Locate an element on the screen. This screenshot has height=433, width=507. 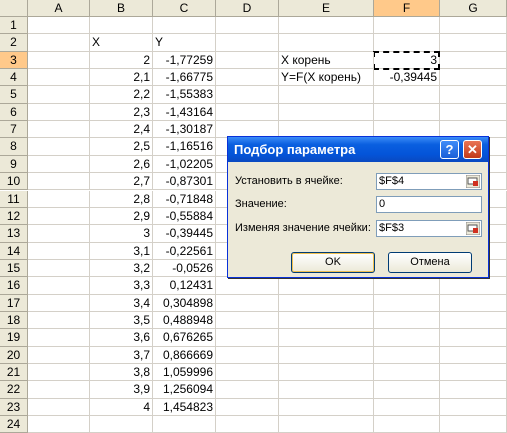
cell-g18 is located at coordinates (473, 320).